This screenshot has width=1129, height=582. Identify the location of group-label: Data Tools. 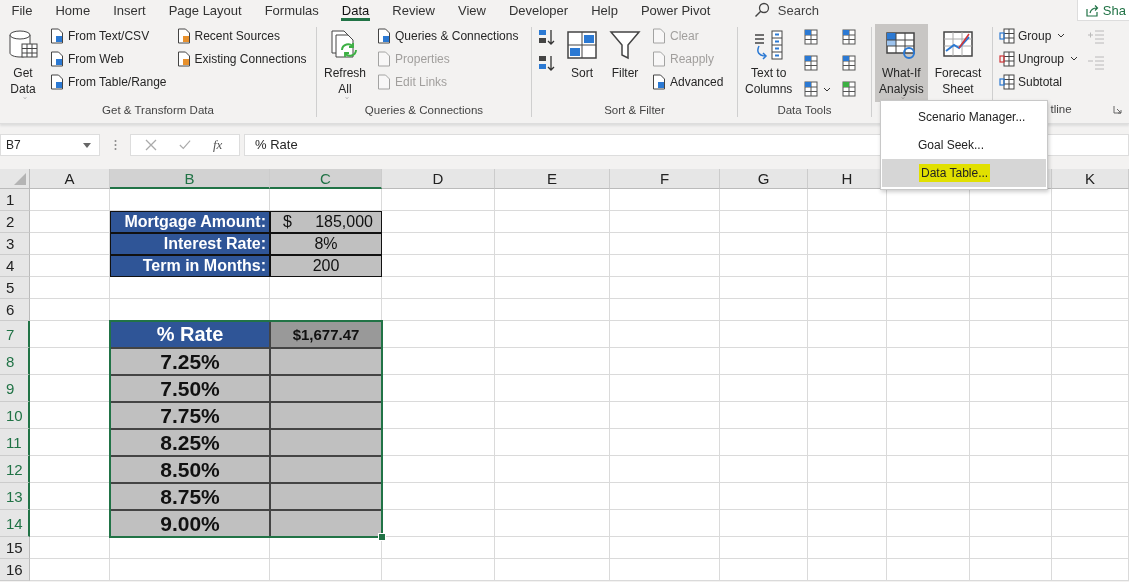
(804, 110).